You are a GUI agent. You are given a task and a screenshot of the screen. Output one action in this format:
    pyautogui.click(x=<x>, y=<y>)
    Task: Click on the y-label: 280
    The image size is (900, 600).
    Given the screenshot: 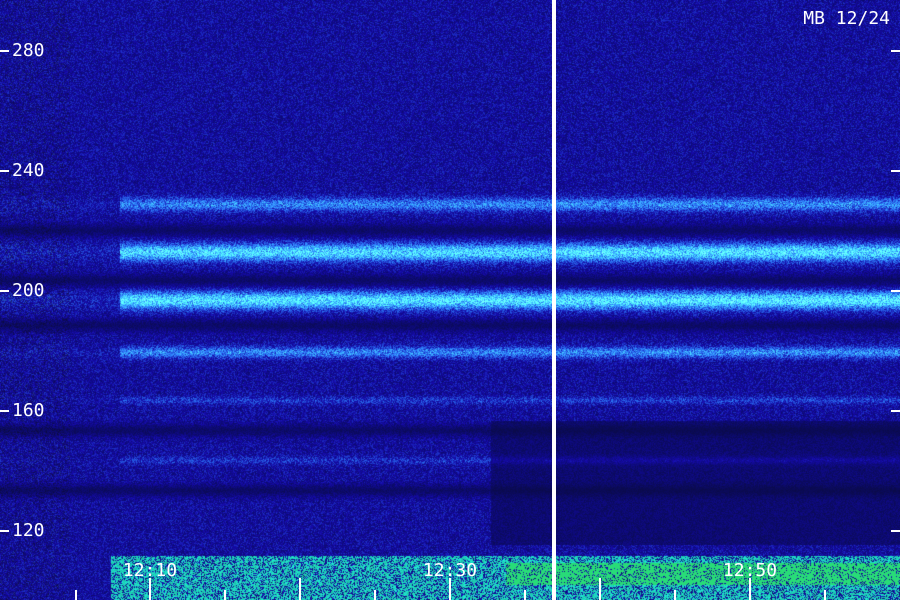 What is the action you would take?
    pyautogui.click(x=28, y=50)
    